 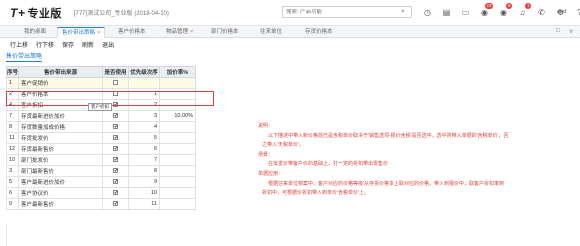 I want to click on phone-icon: ✆, so click(x=541, y=12).